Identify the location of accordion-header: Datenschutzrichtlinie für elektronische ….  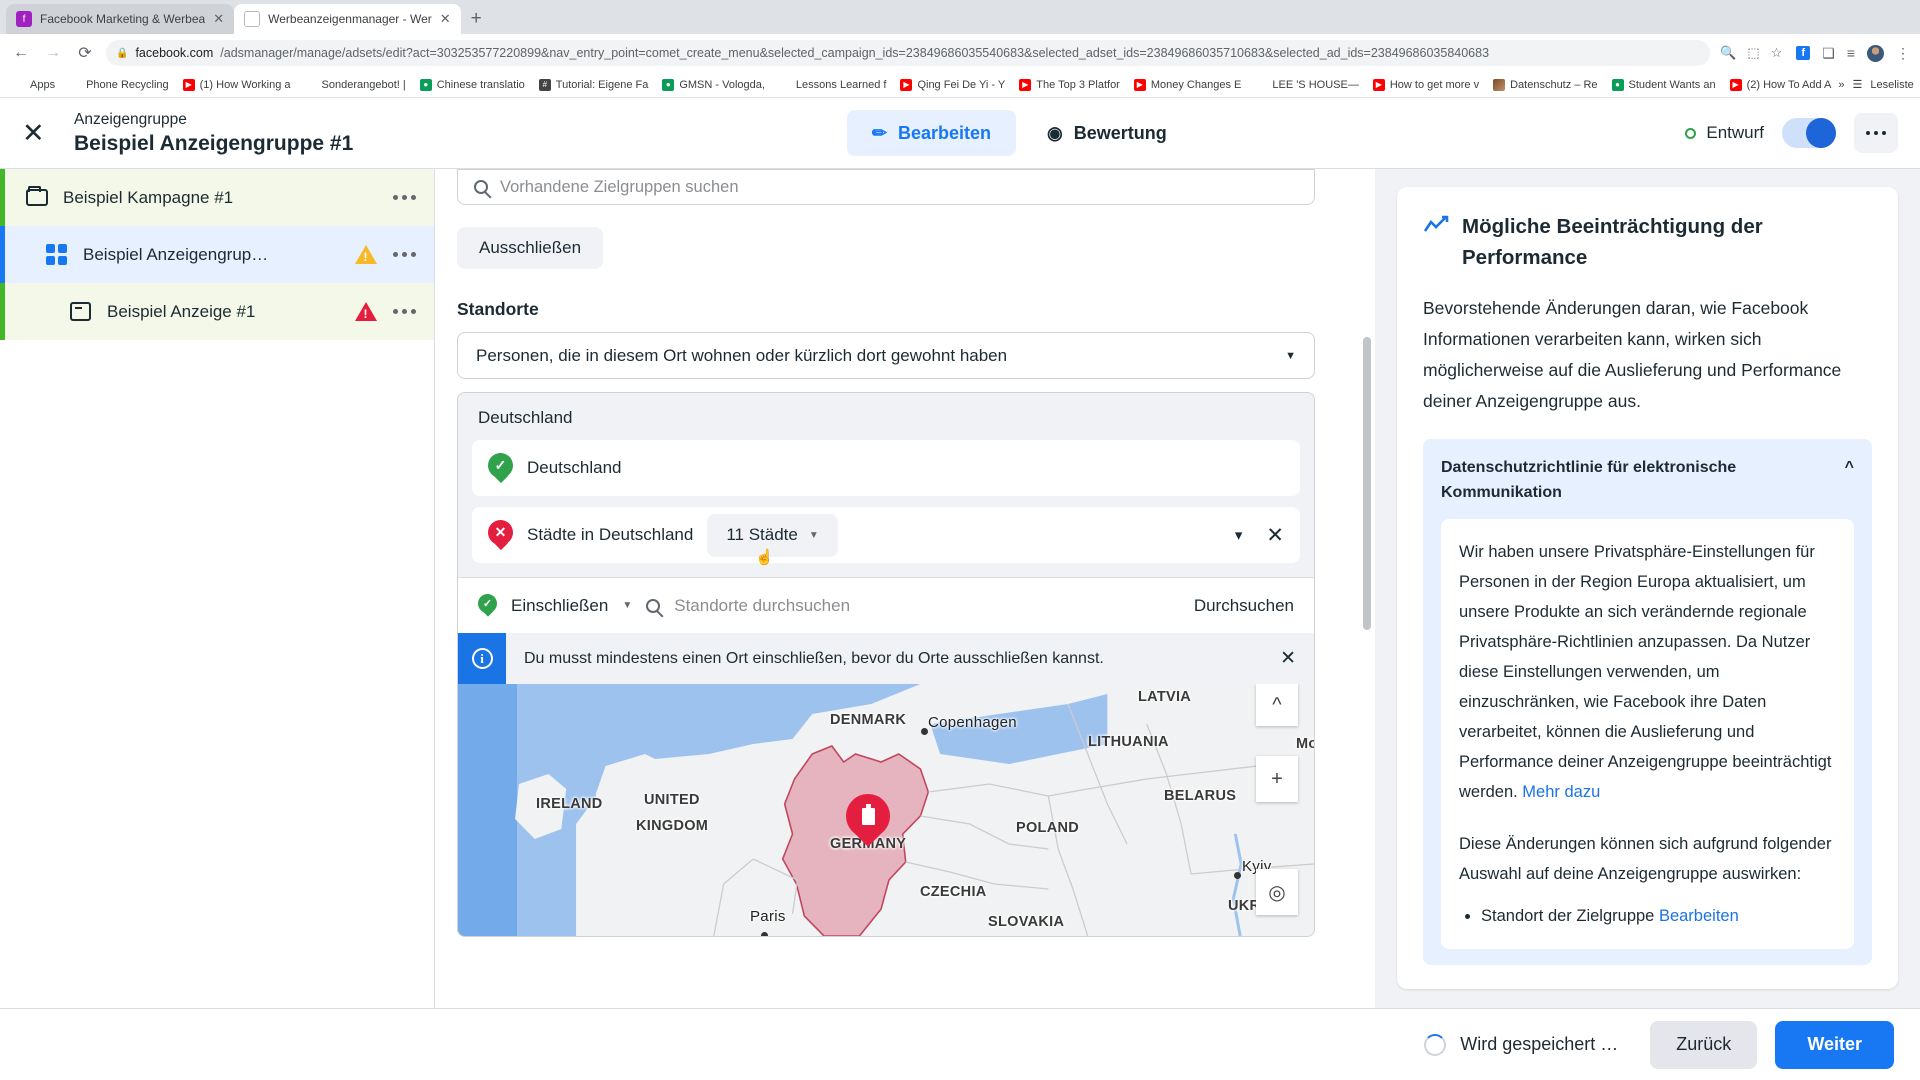
(1647, 480).